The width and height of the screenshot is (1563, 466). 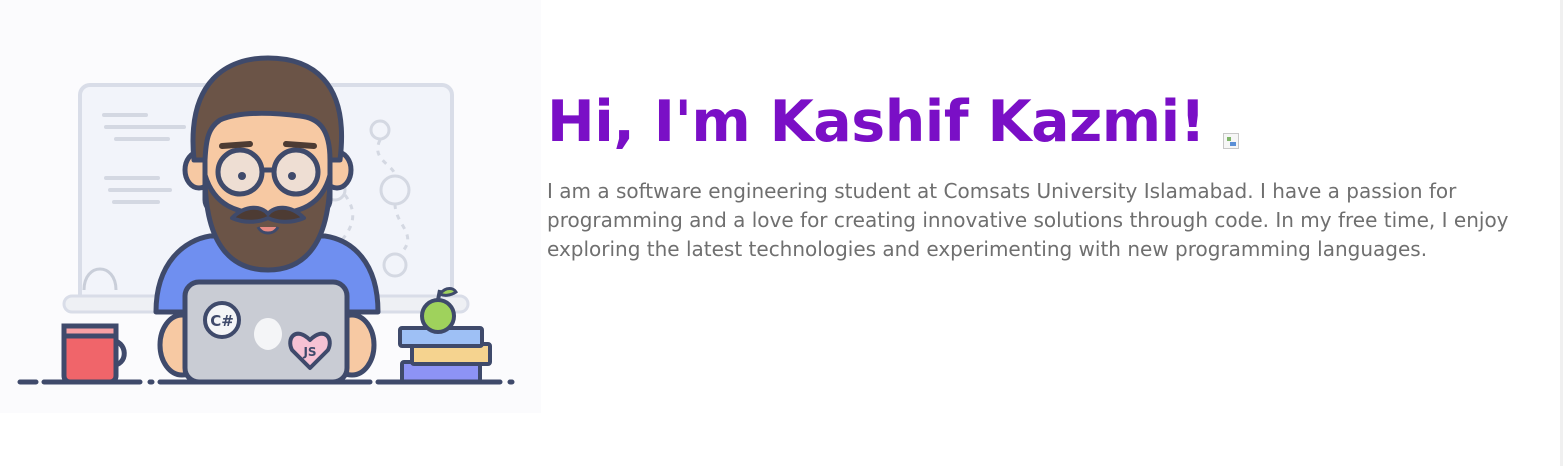 I want to click on broken-image-icon, so click(x=1231, y=141).